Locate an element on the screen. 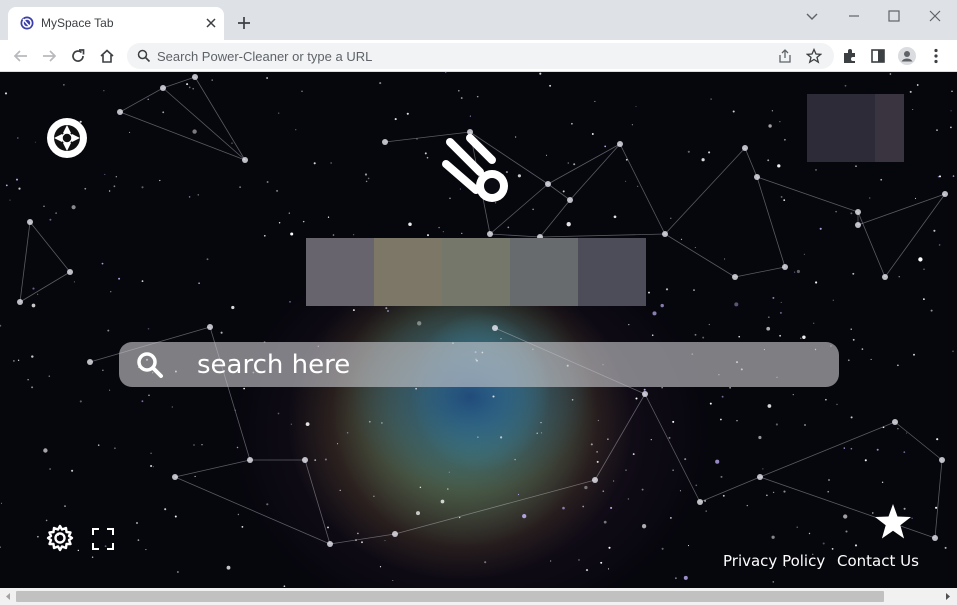 This screenshot has height=605, width=957. profile-icon is located at coordinates (907, 56).